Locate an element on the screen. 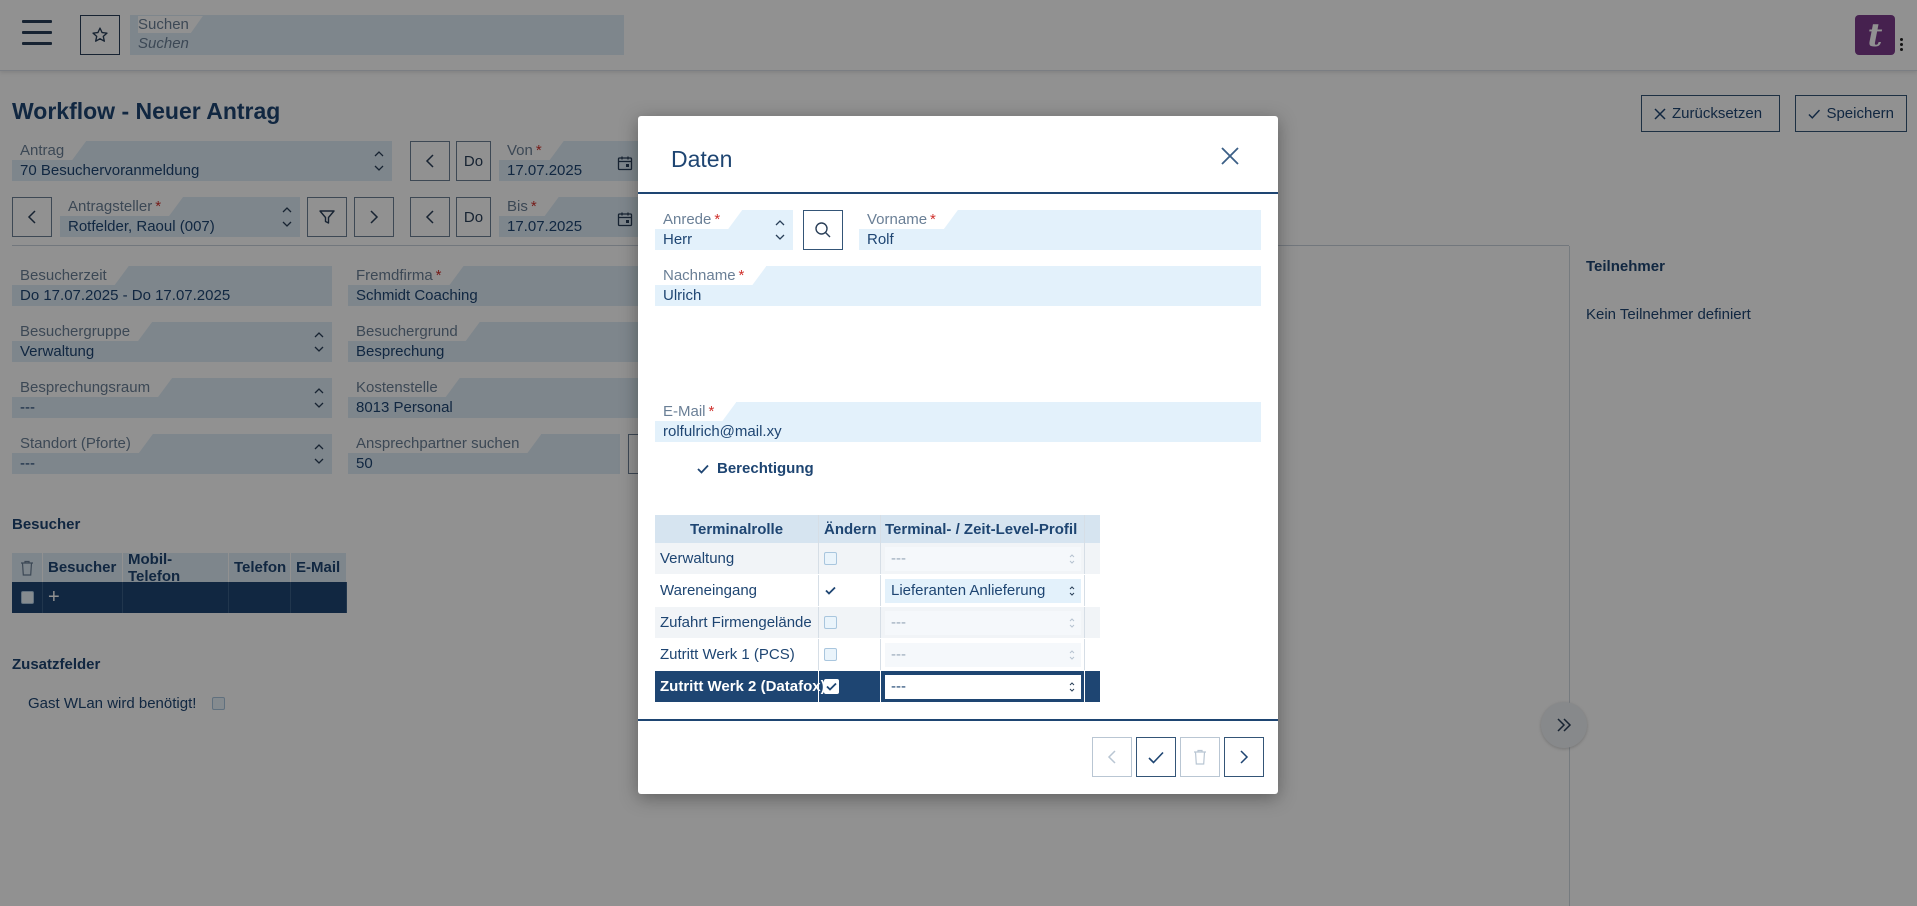 The width and height of the screenshot is (1917, 906). row-role: Zutritt Werk 1 (PCS) is located at coordinates (737, 654).